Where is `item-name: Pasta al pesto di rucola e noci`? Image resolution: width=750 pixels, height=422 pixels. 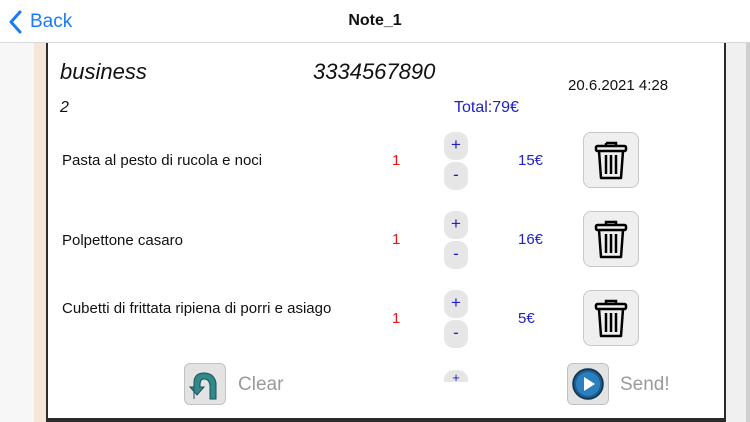
item-name: Pasta al pesto di rucola e noci is located at coordinates (162, 160).